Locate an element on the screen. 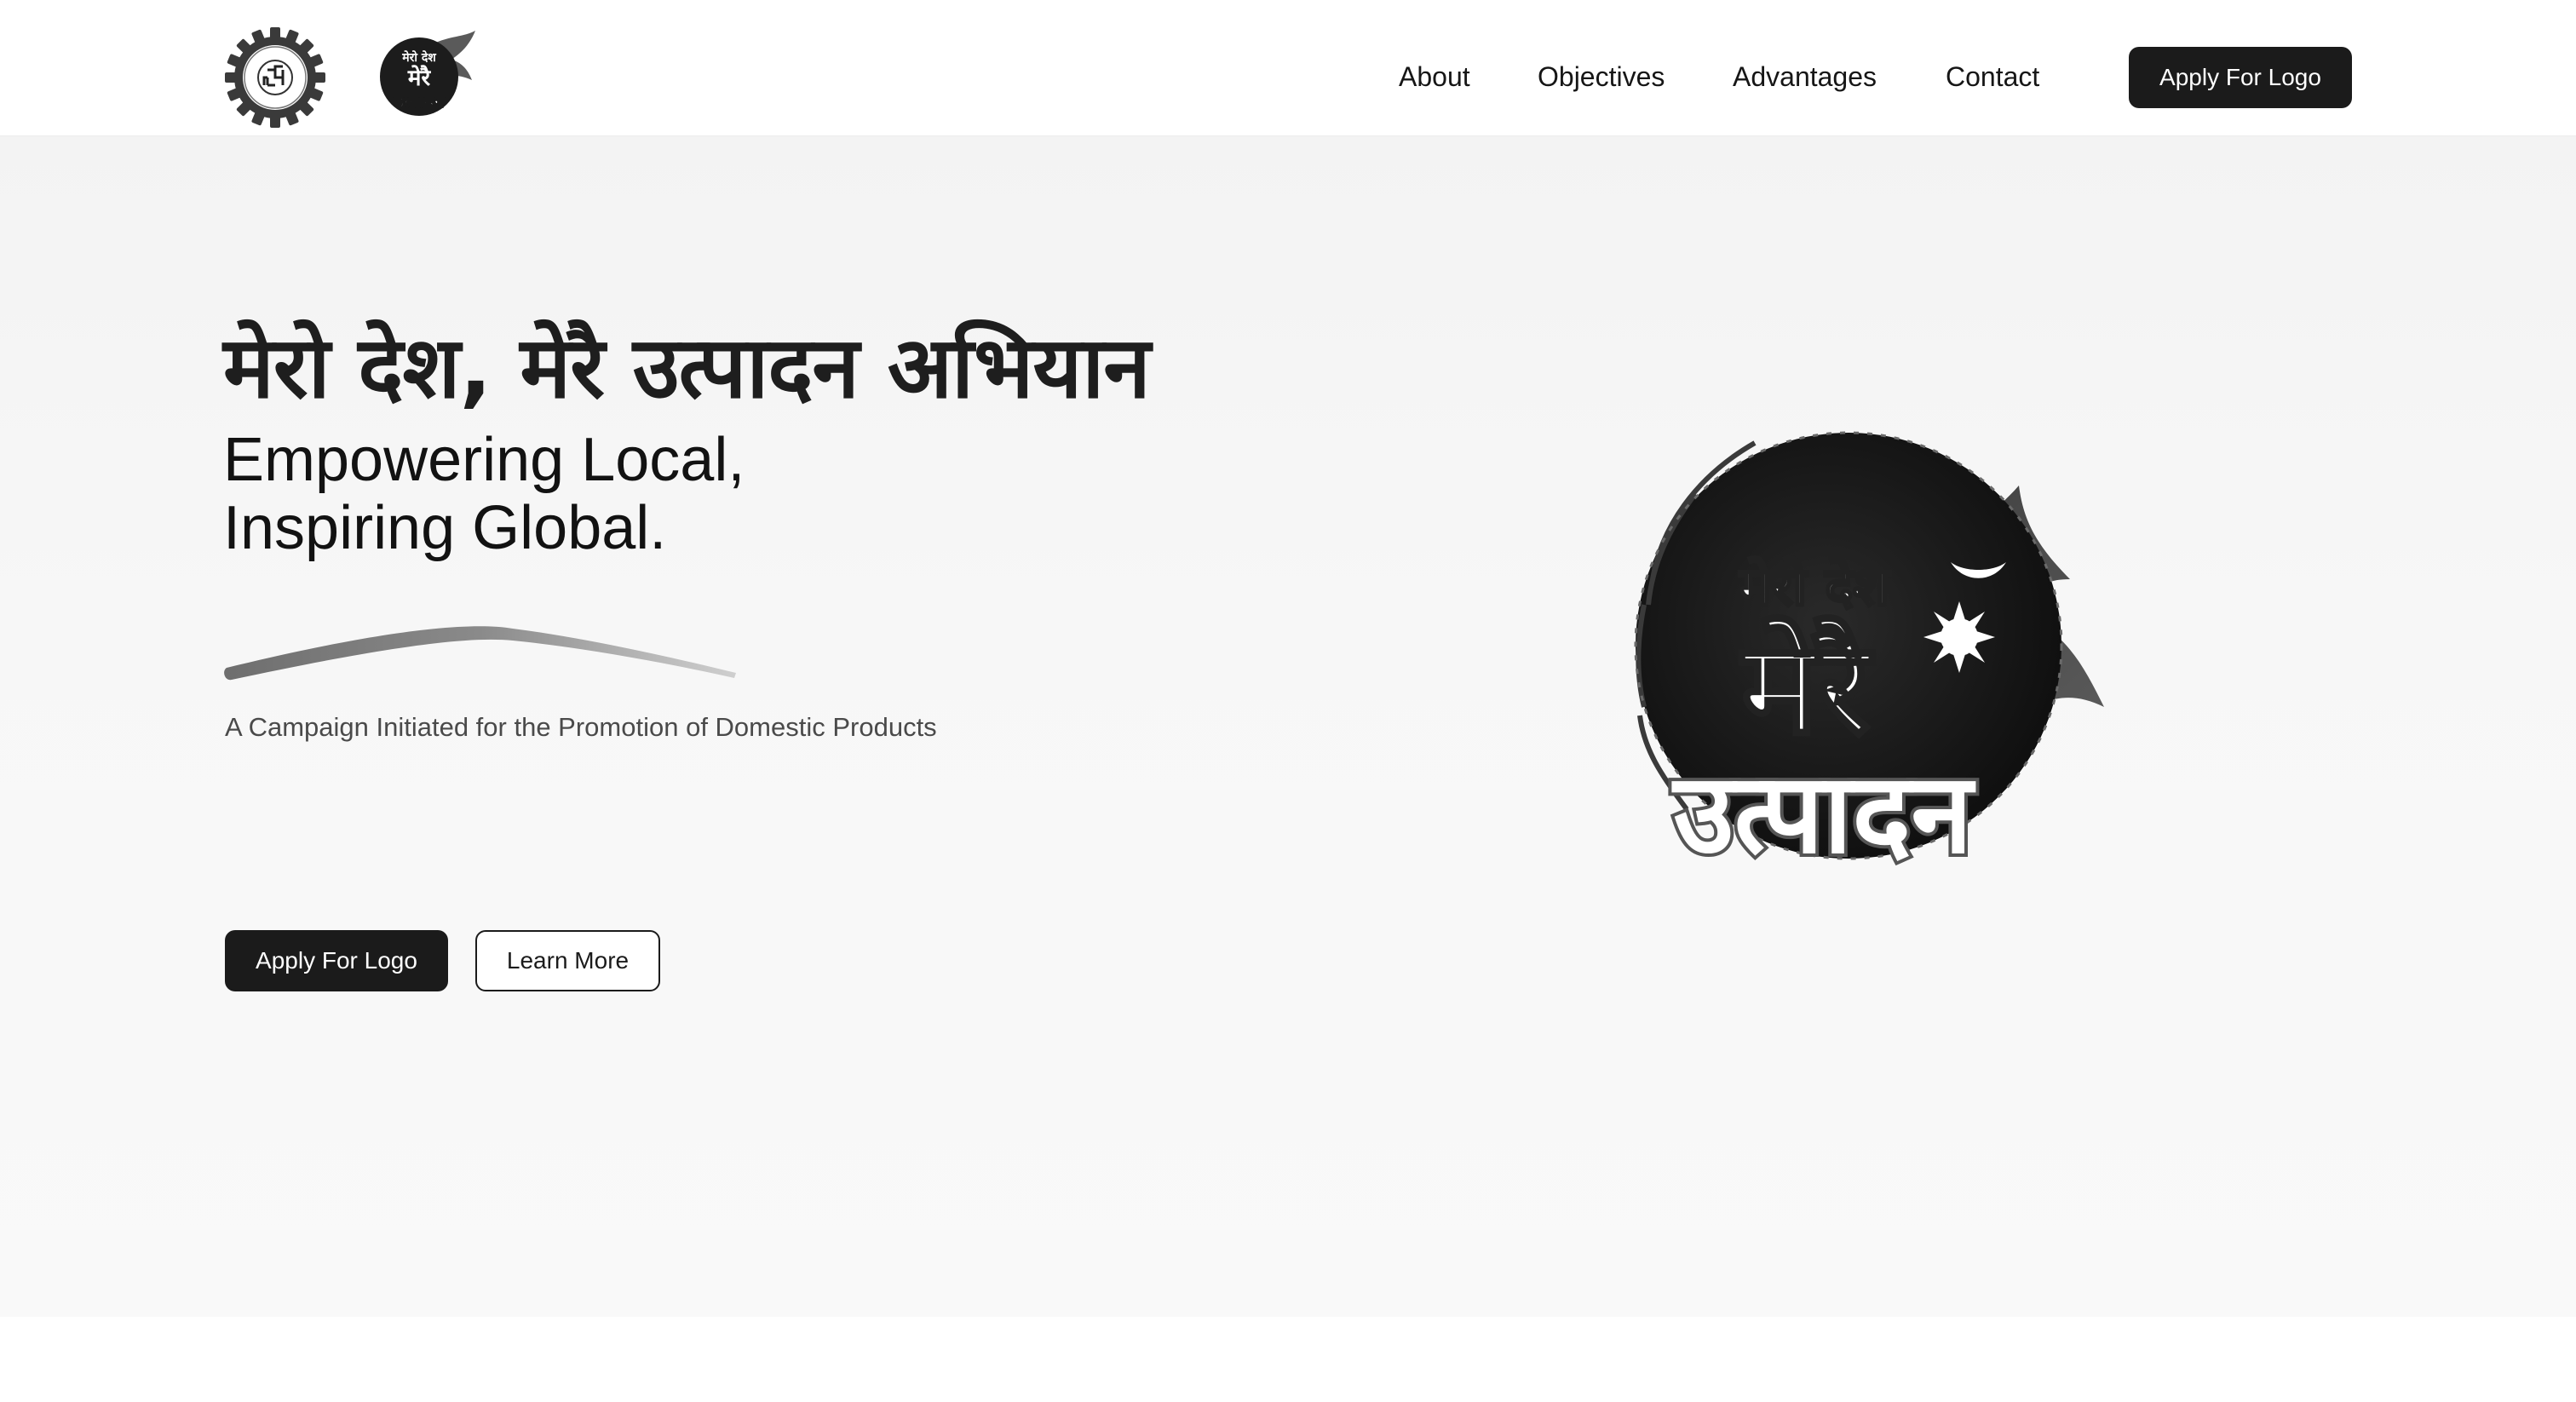 This screenshot has width=2576, height=1402. hero-title-nepali: मेरो देश, मेरै उत्पादन अभियान is located at coordinates (687, 367).